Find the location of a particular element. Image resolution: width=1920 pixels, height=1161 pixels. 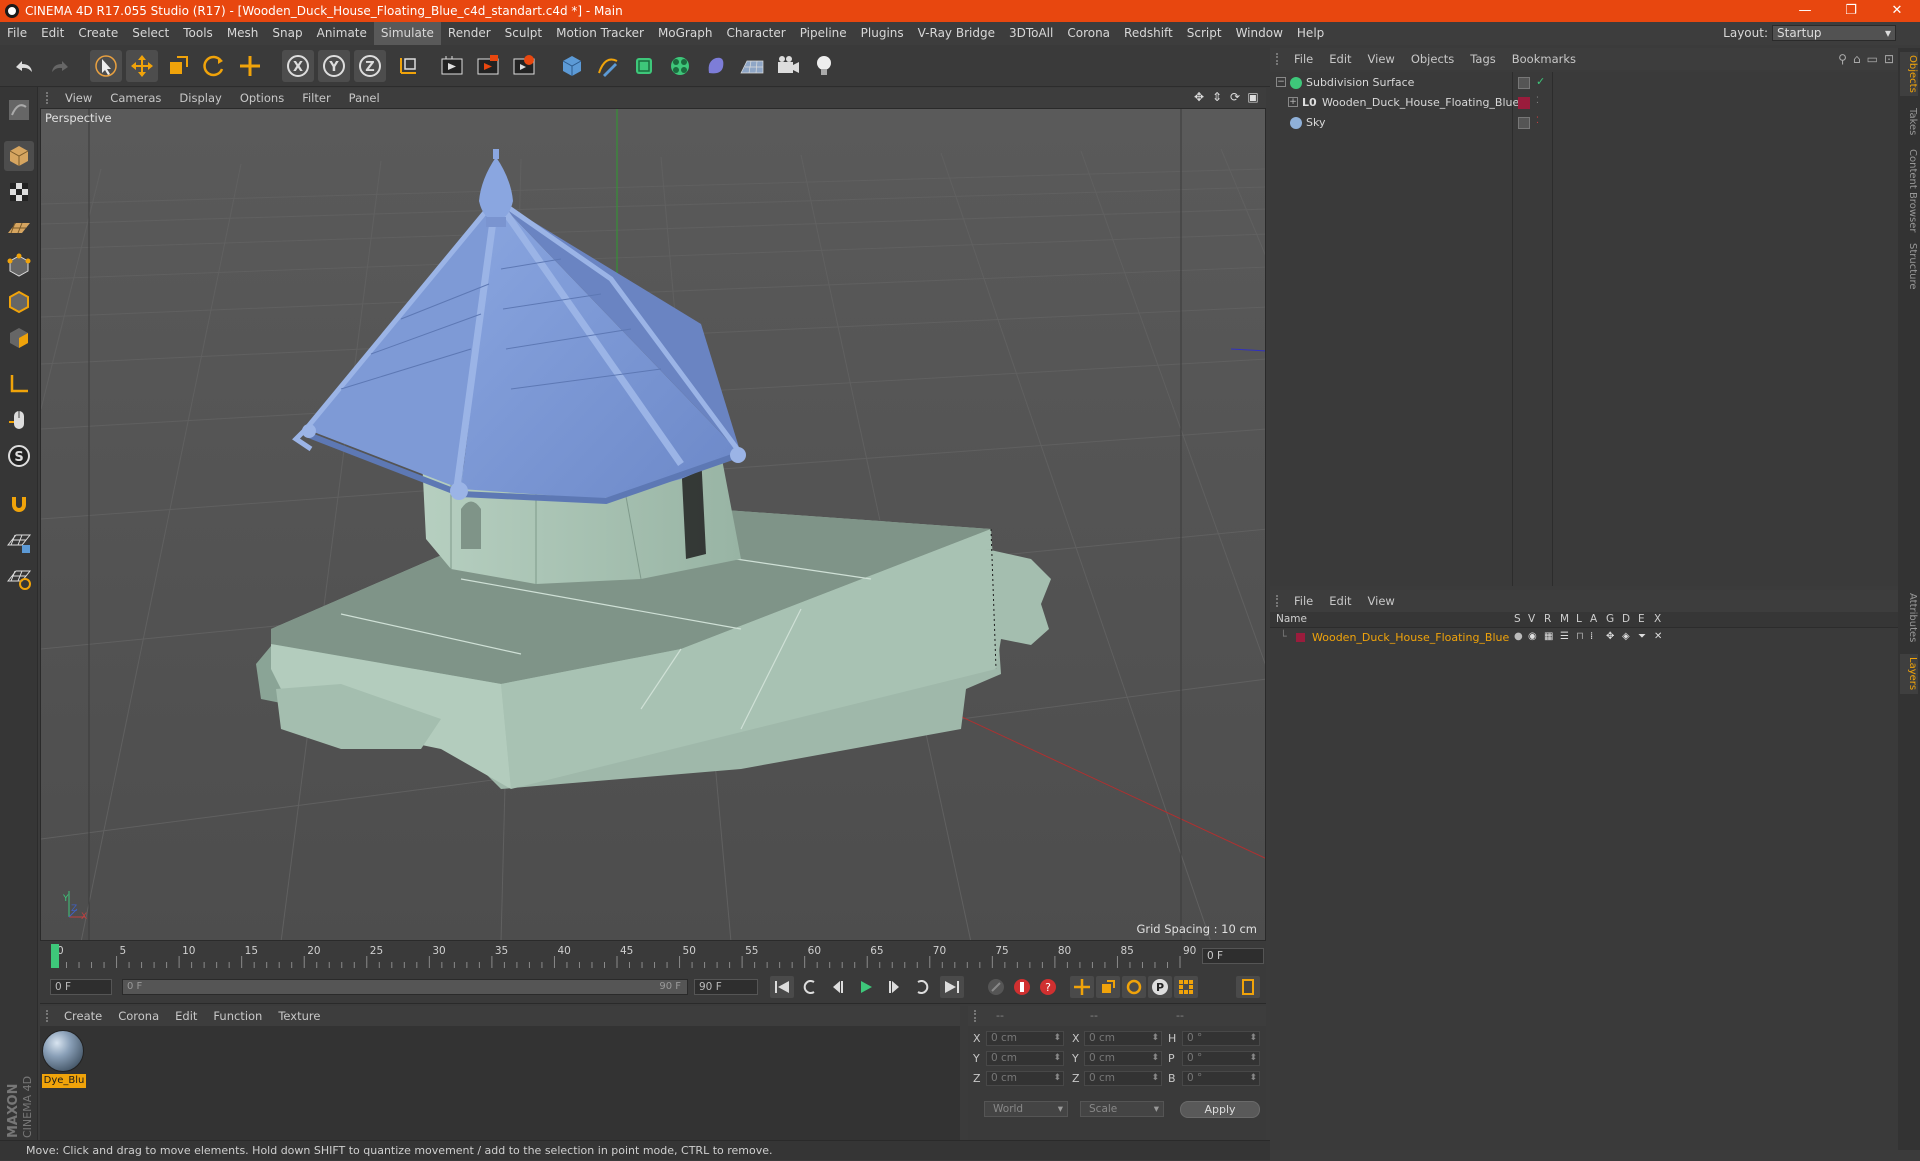

column-xref: X is located at coordinates (1657, 619).